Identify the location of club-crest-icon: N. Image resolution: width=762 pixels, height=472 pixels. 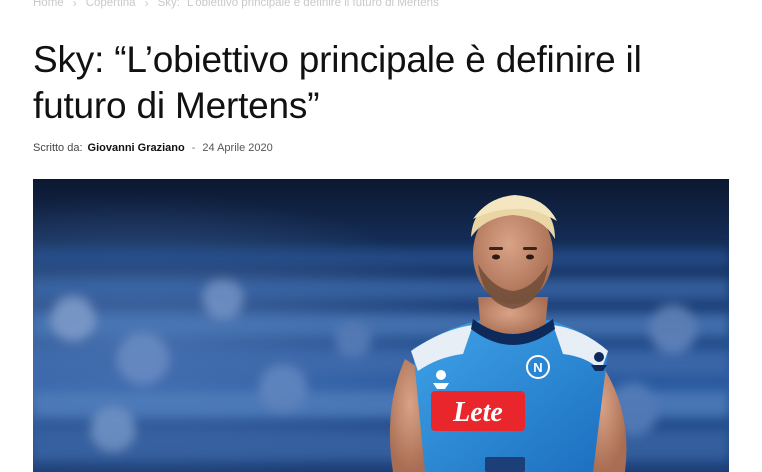
(538, 367).